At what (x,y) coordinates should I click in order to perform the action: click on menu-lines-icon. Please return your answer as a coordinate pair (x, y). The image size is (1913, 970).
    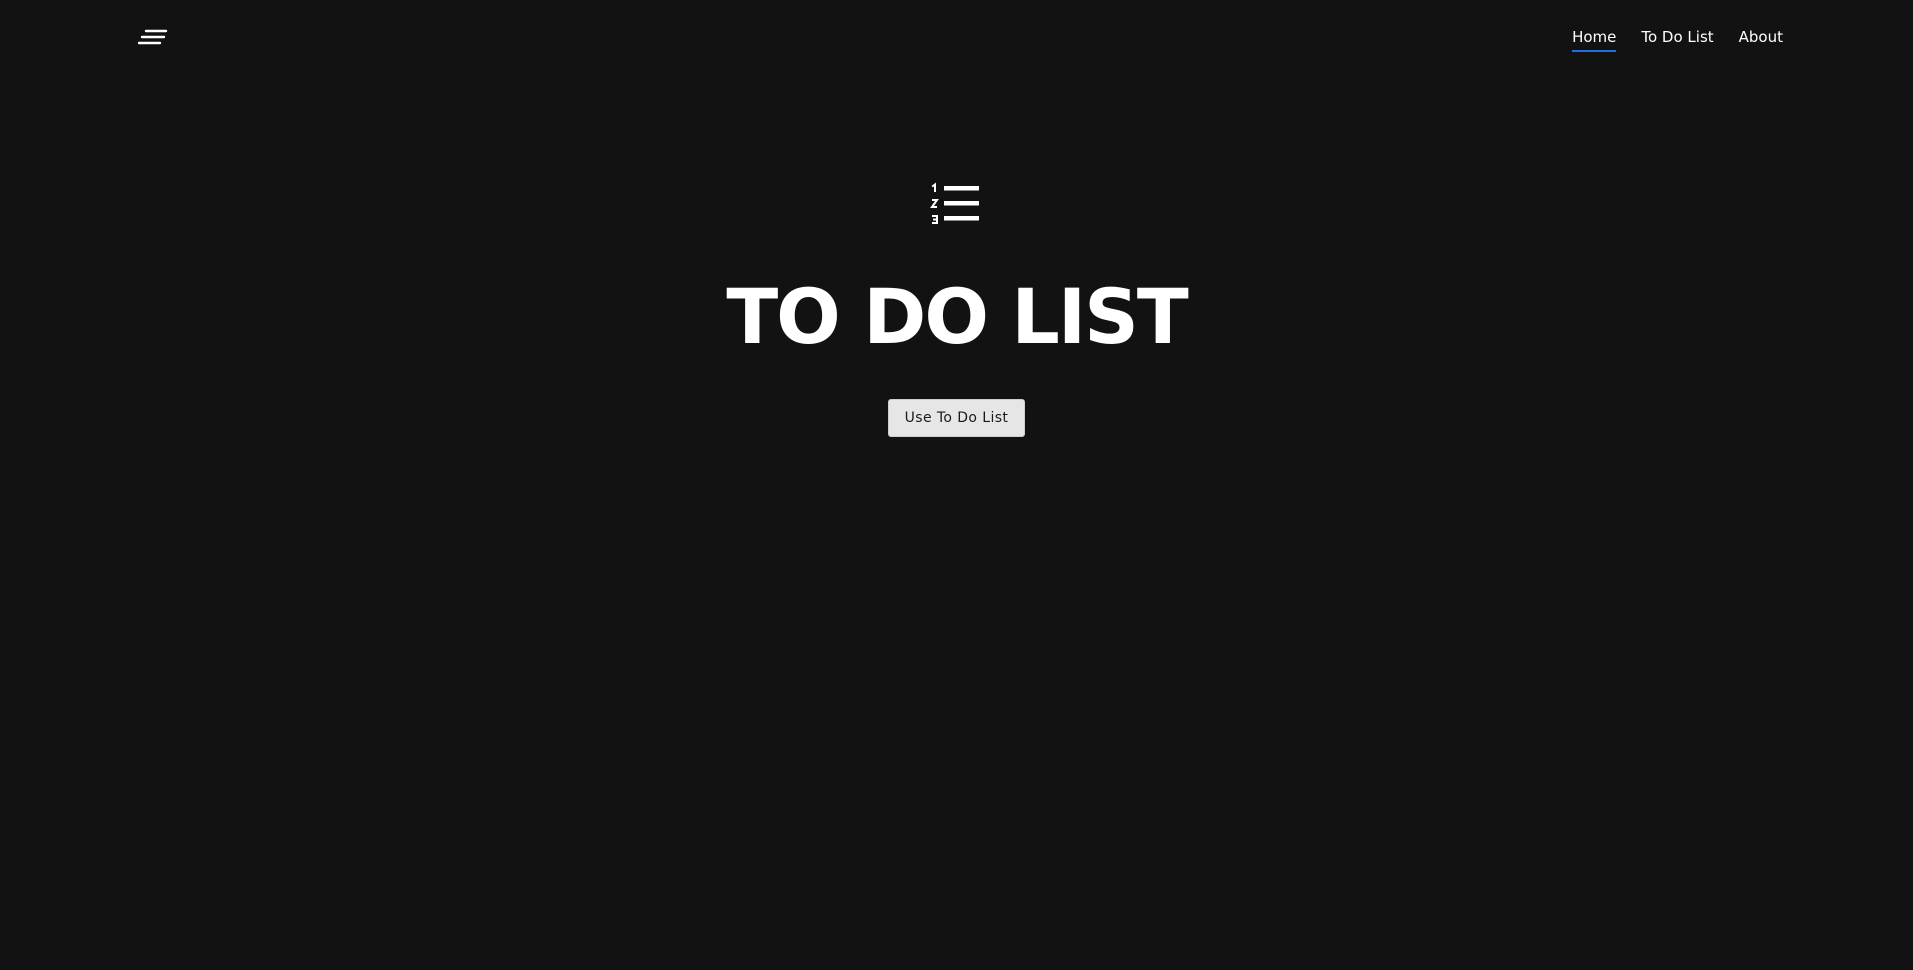
    Looking at the image, I should click on (153, 38).